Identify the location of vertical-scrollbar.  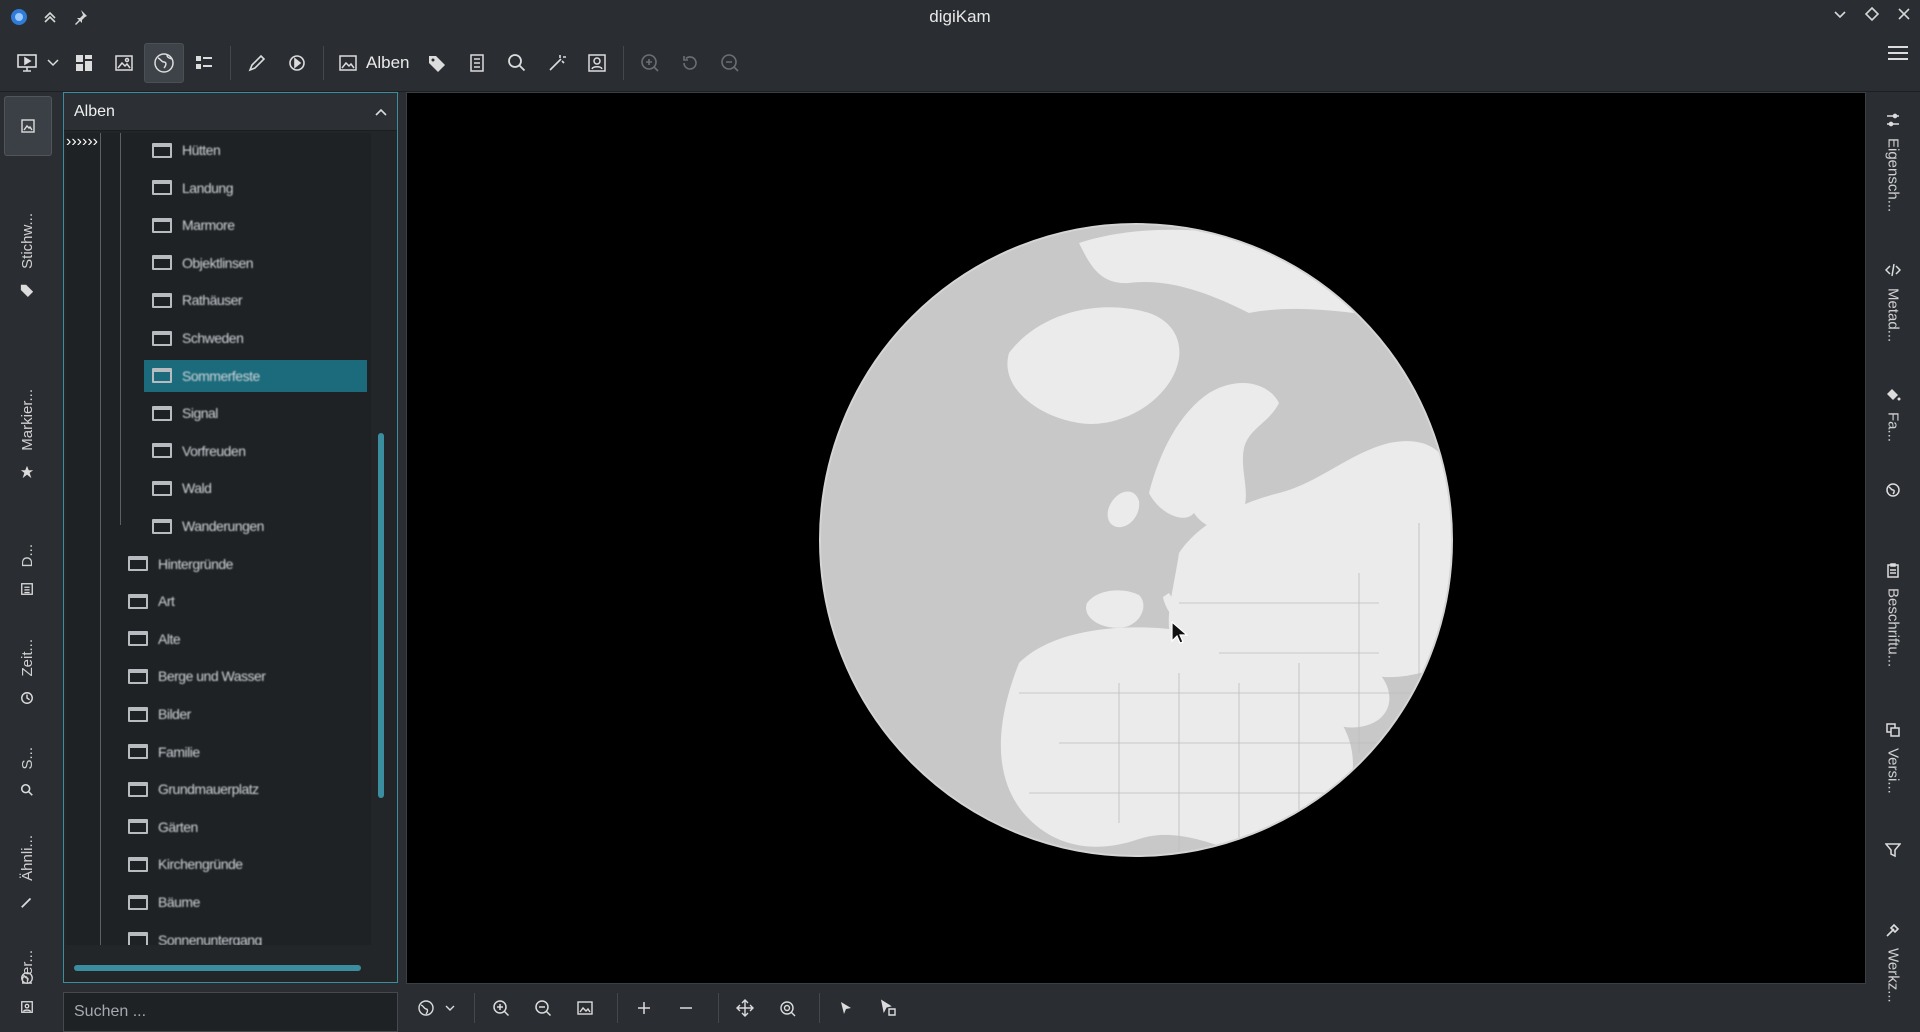
(381, 615).